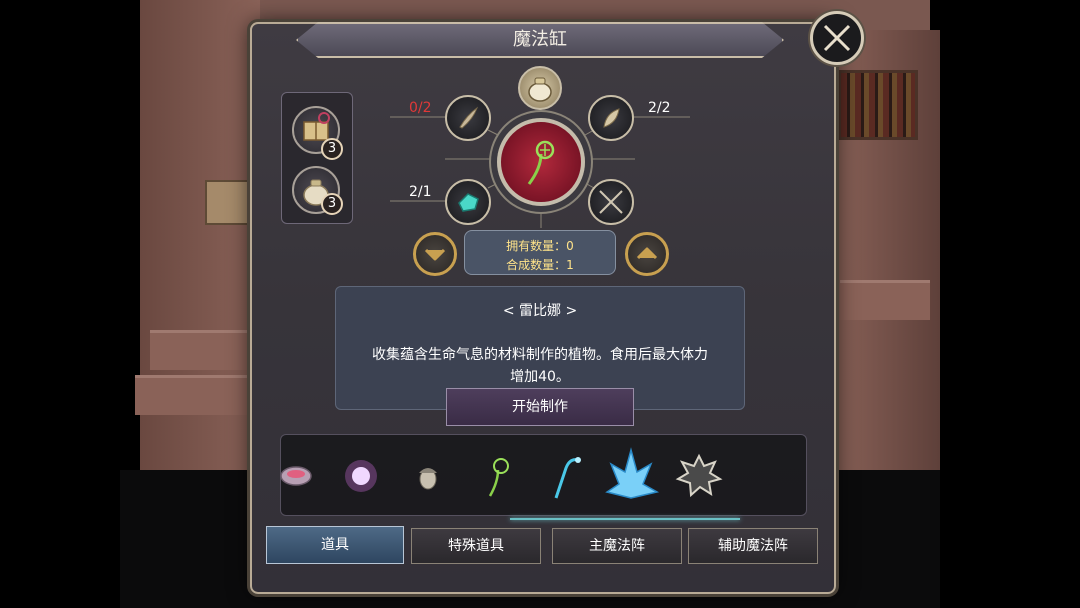  What do you see at coordinates (540, 311) in the screenshot?
I see `item-name: < 雷比娜 >` at bounding box center [540, 311].